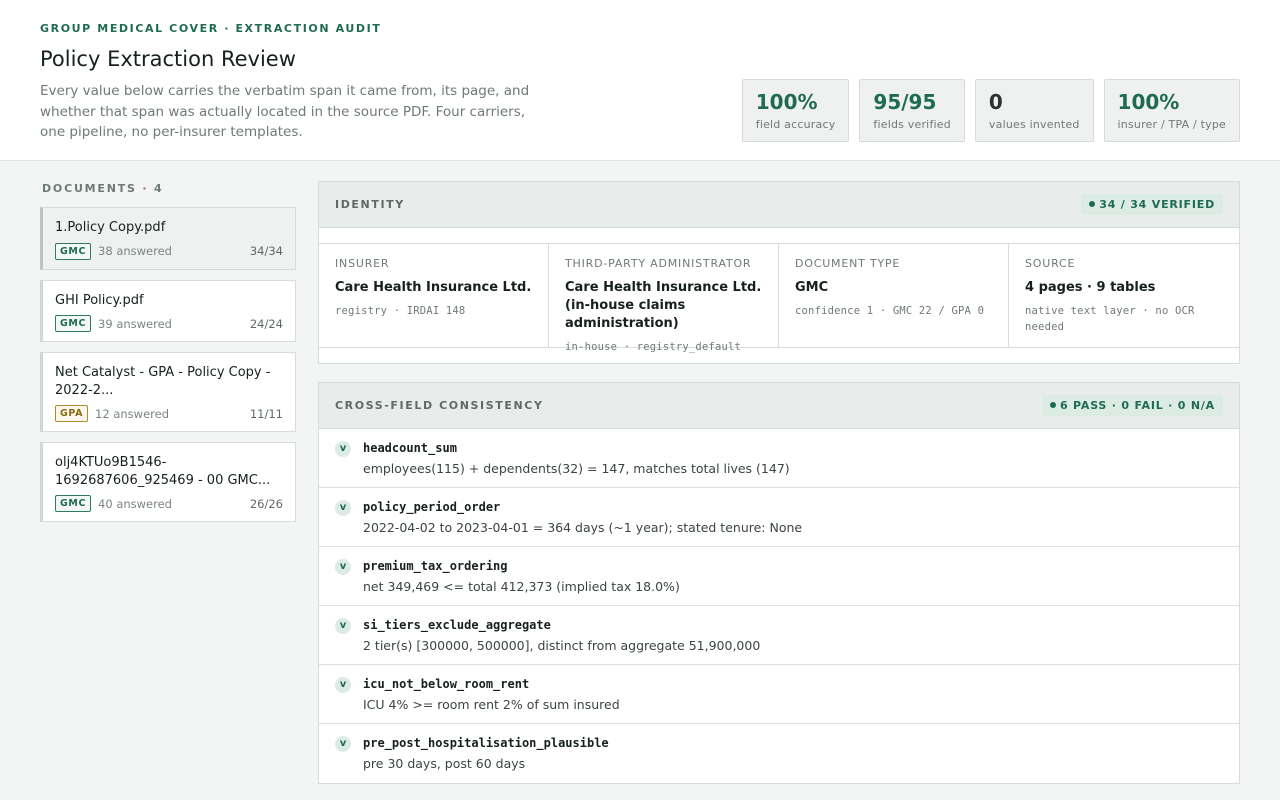 Image resolution: width=1280 pixels, height=800 pixels. Describe the element at coordinates (432, 507) in the screenshot. I see `check-name: policy_period_order` at that location.